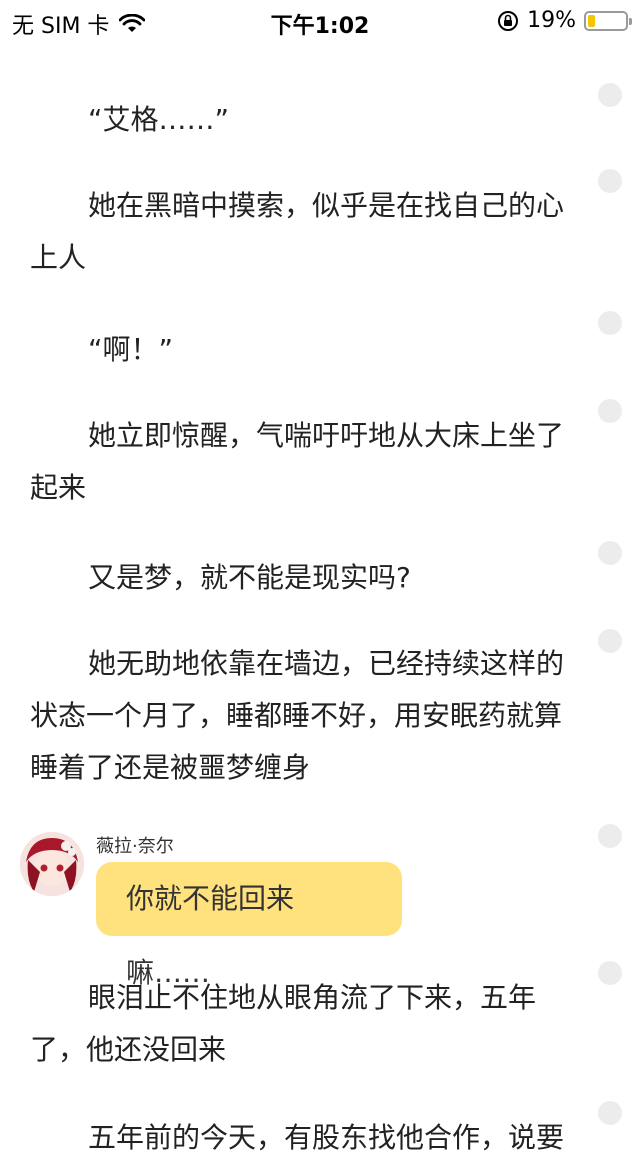 The width and height of the screenshot is (640, 1164). What do you see at coordinates (326, 1137) in the screenshot?
I see `paragraph-text: 五年前的今天，有股东找他合作，说要` at bounding box center [326, 1137].